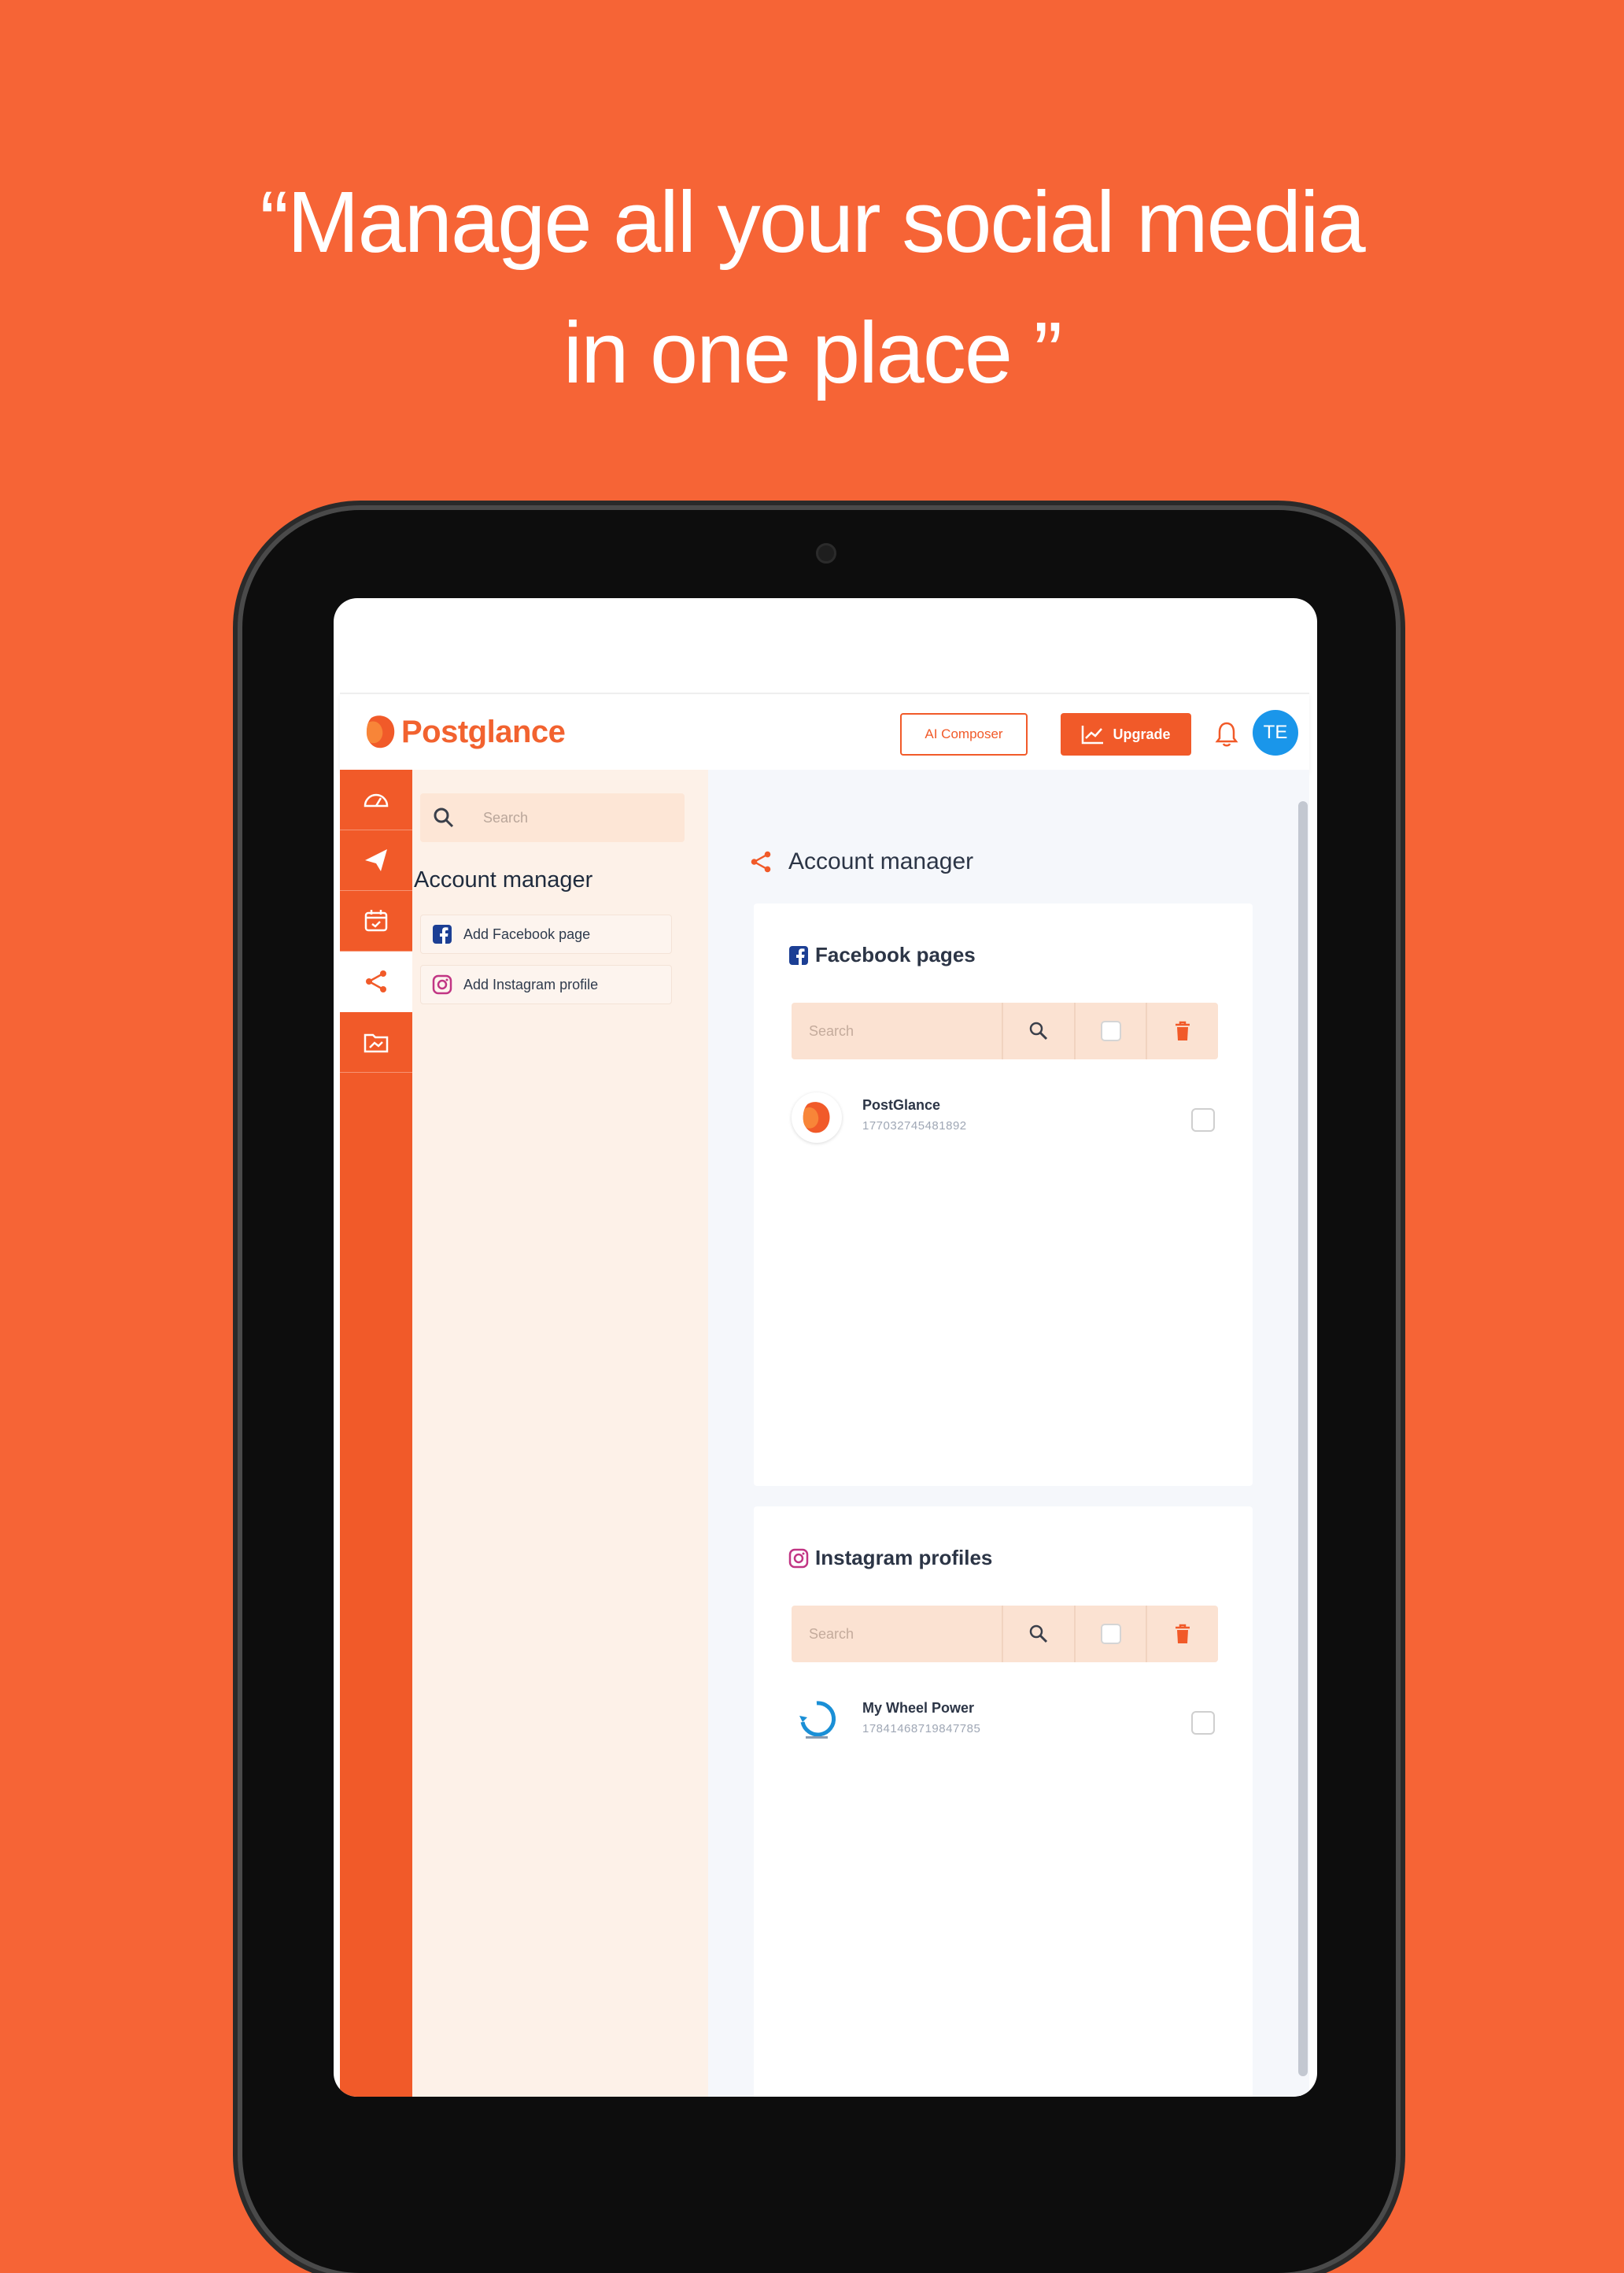 The height and width of the screenshot is (2273, 1624). Describe the element at coordinates (376, 1433) in the screenshot. I see `icon-sidebar` at that location.